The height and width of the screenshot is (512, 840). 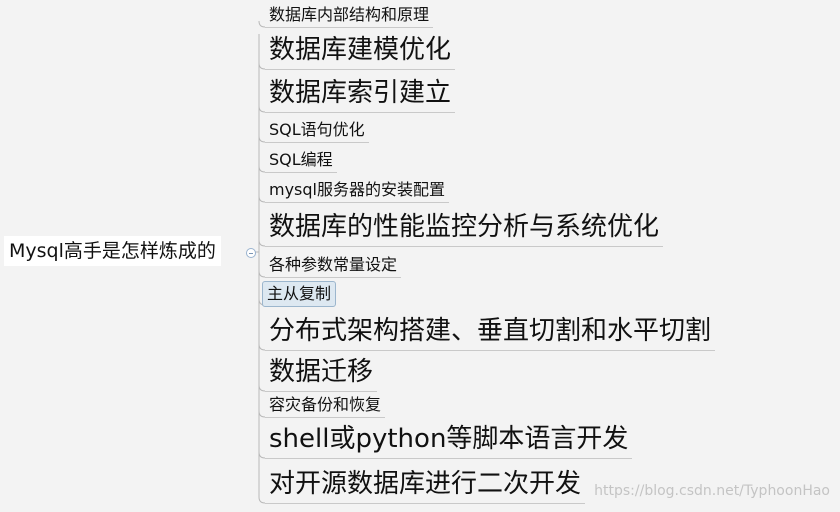 I want to click on branch-topic: 容灾备份和恢复, so click(x=325, y=405).